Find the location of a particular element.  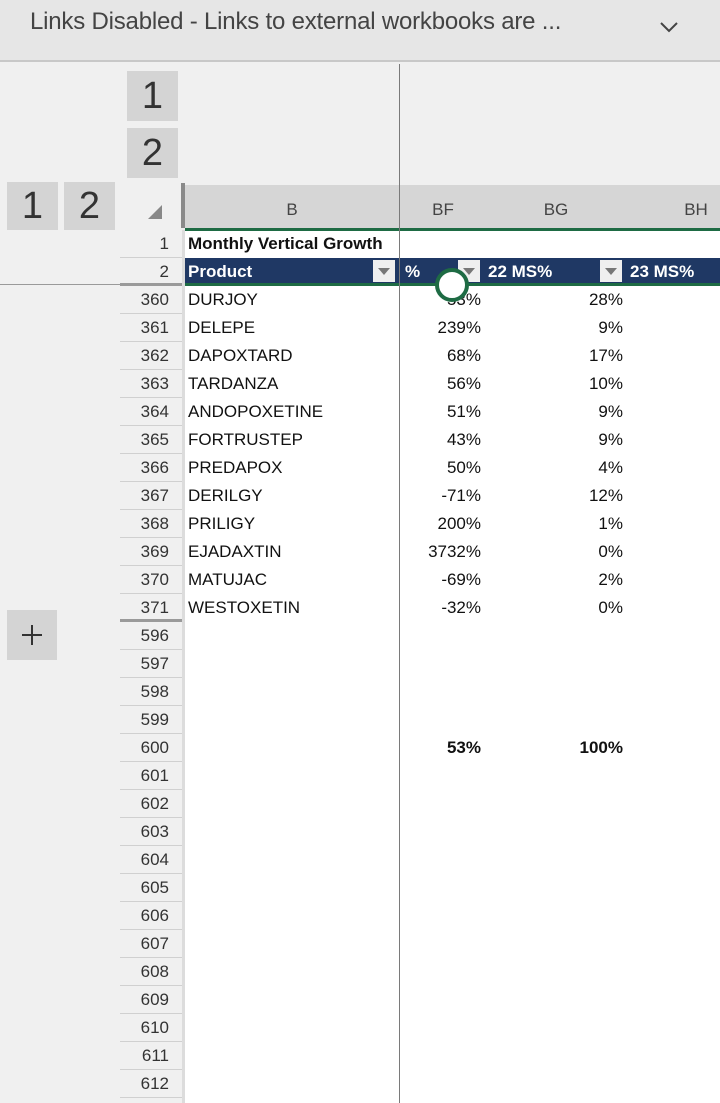

row-header: 361 is located at coordinates (151, 328).